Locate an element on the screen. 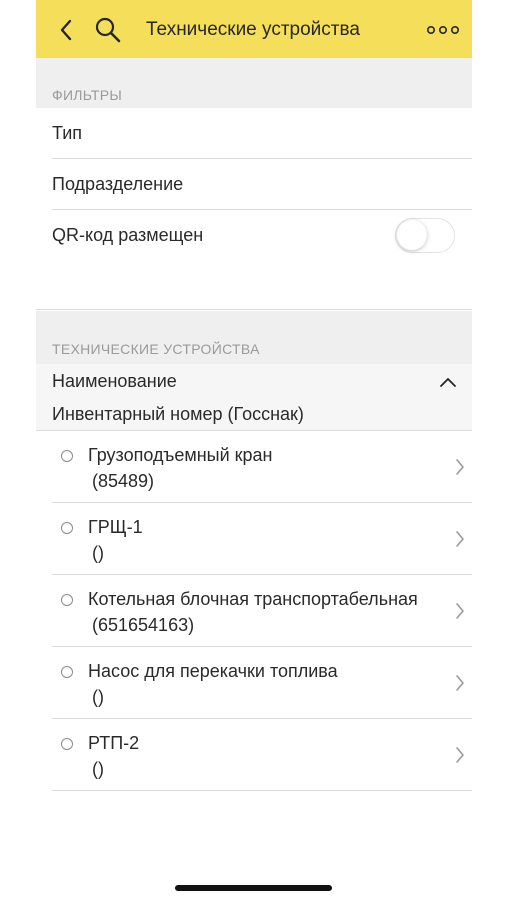  section-spacer is located at coordinates (254, 285).